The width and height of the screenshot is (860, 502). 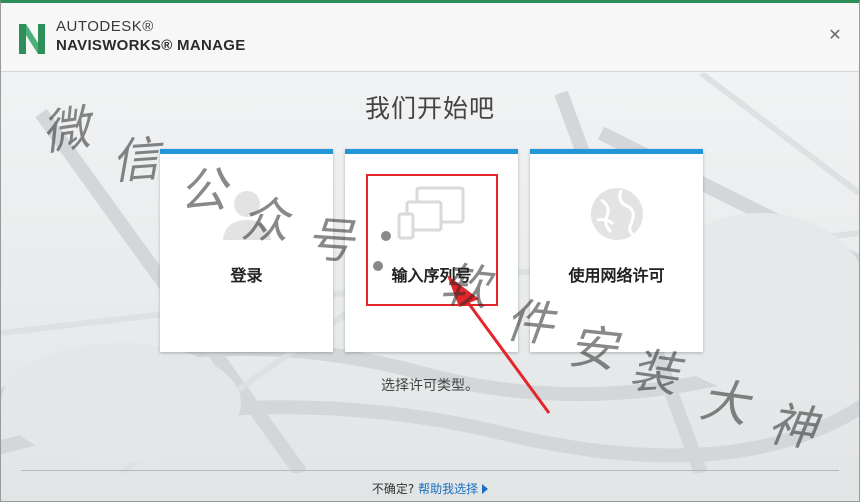 I want to click on product-name: NAVISWORKS® MANAGE, so click(x=151, y=45).